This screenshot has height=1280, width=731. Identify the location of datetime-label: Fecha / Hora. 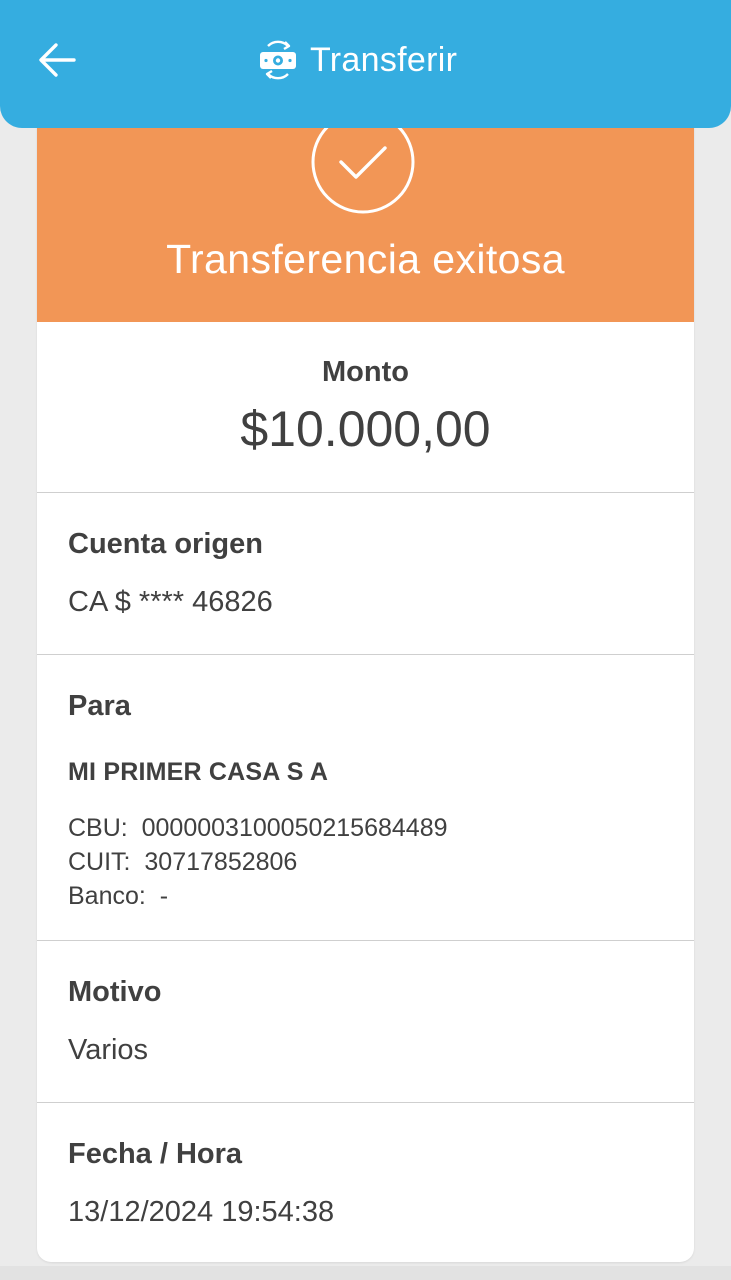
(155, 1154).